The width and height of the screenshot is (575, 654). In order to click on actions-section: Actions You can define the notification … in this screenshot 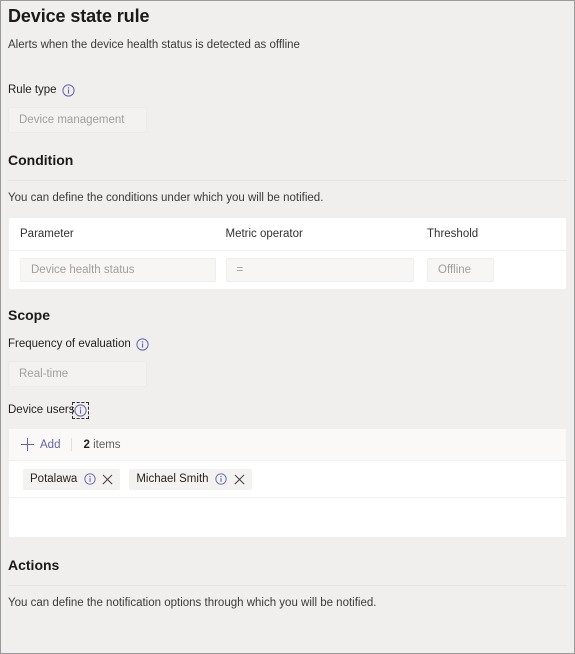, I will do `click(287, 583)`.